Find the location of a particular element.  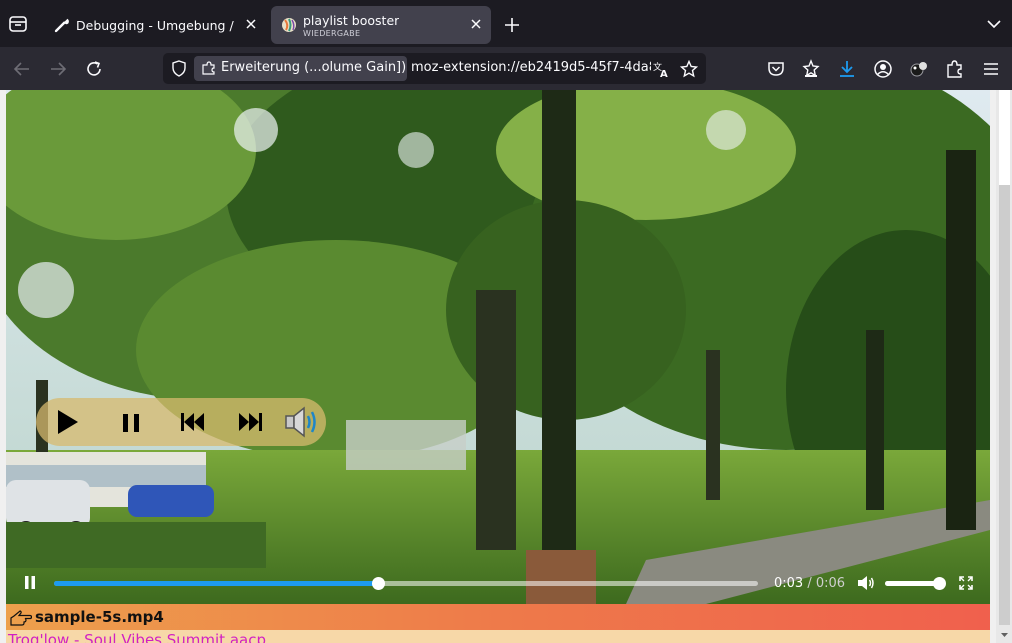

bookmark-star-icon is located at coordinates (689, 69).